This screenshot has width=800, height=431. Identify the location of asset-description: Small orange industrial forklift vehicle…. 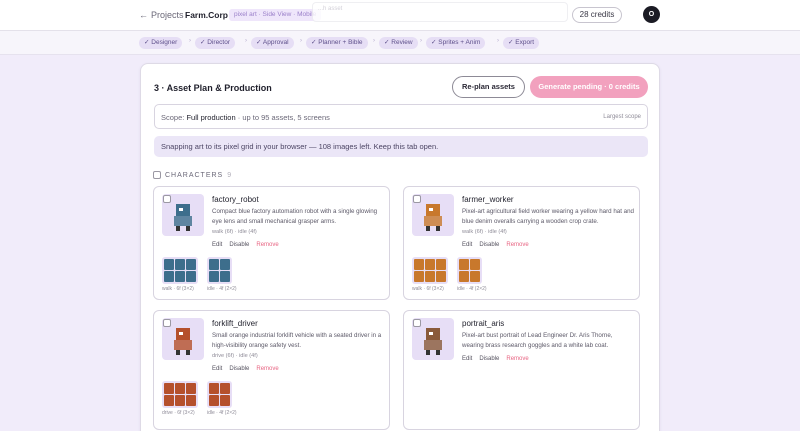
(297, 340).